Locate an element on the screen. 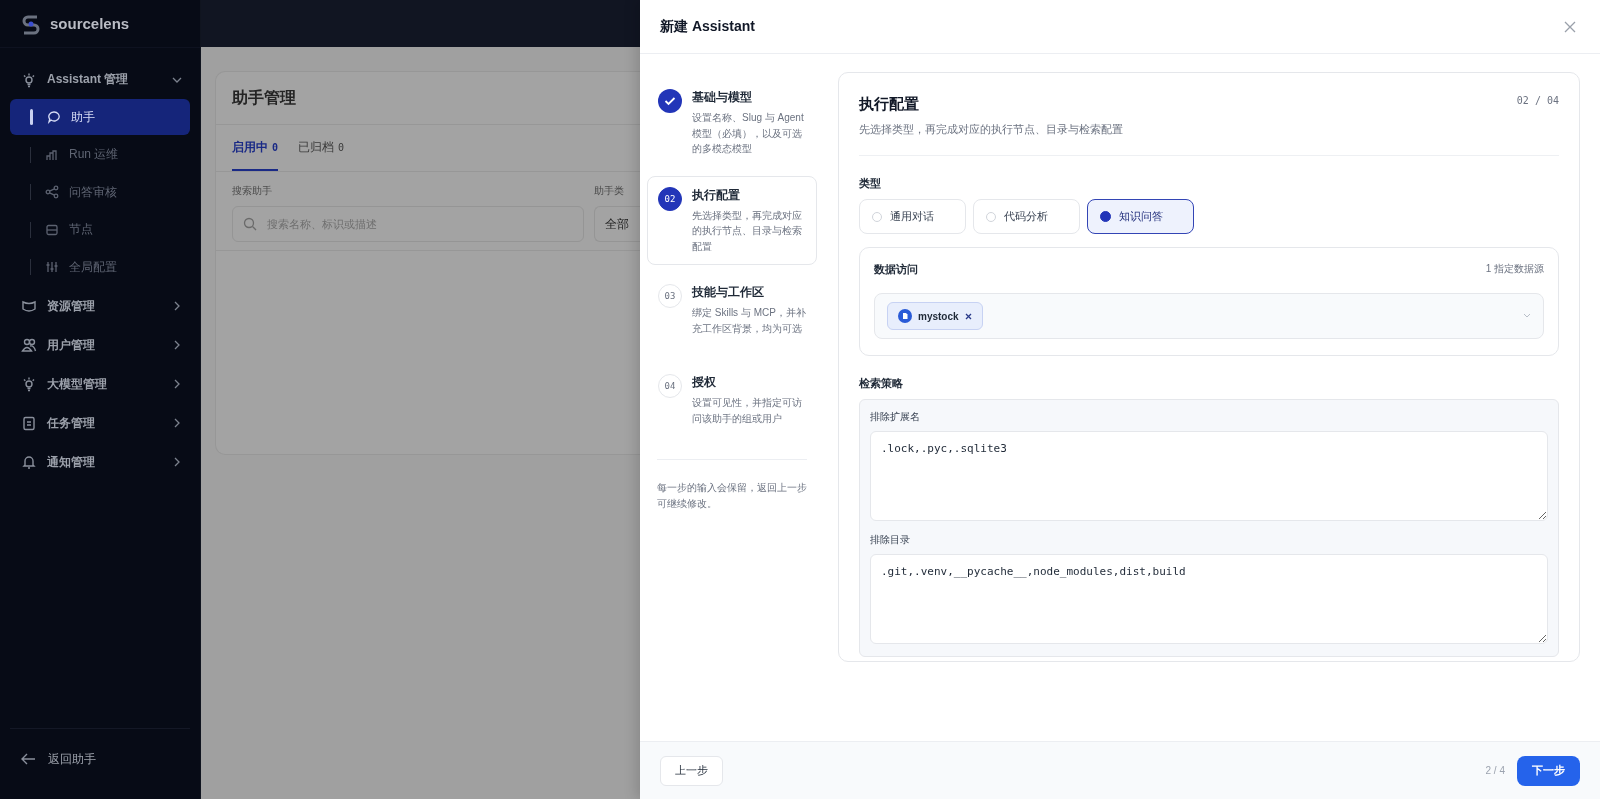 The image size is (1600, 799). source-count: 1 指定数据源 is located at coordinates (1514, 269).